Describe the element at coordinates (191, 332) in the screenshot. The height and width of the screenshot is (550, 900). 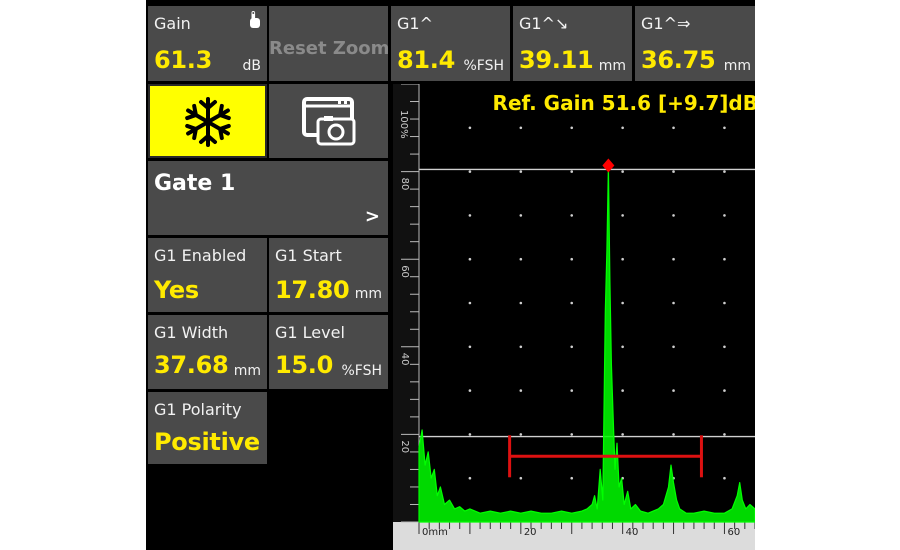
I see `param-label: G1 Width` at that location.